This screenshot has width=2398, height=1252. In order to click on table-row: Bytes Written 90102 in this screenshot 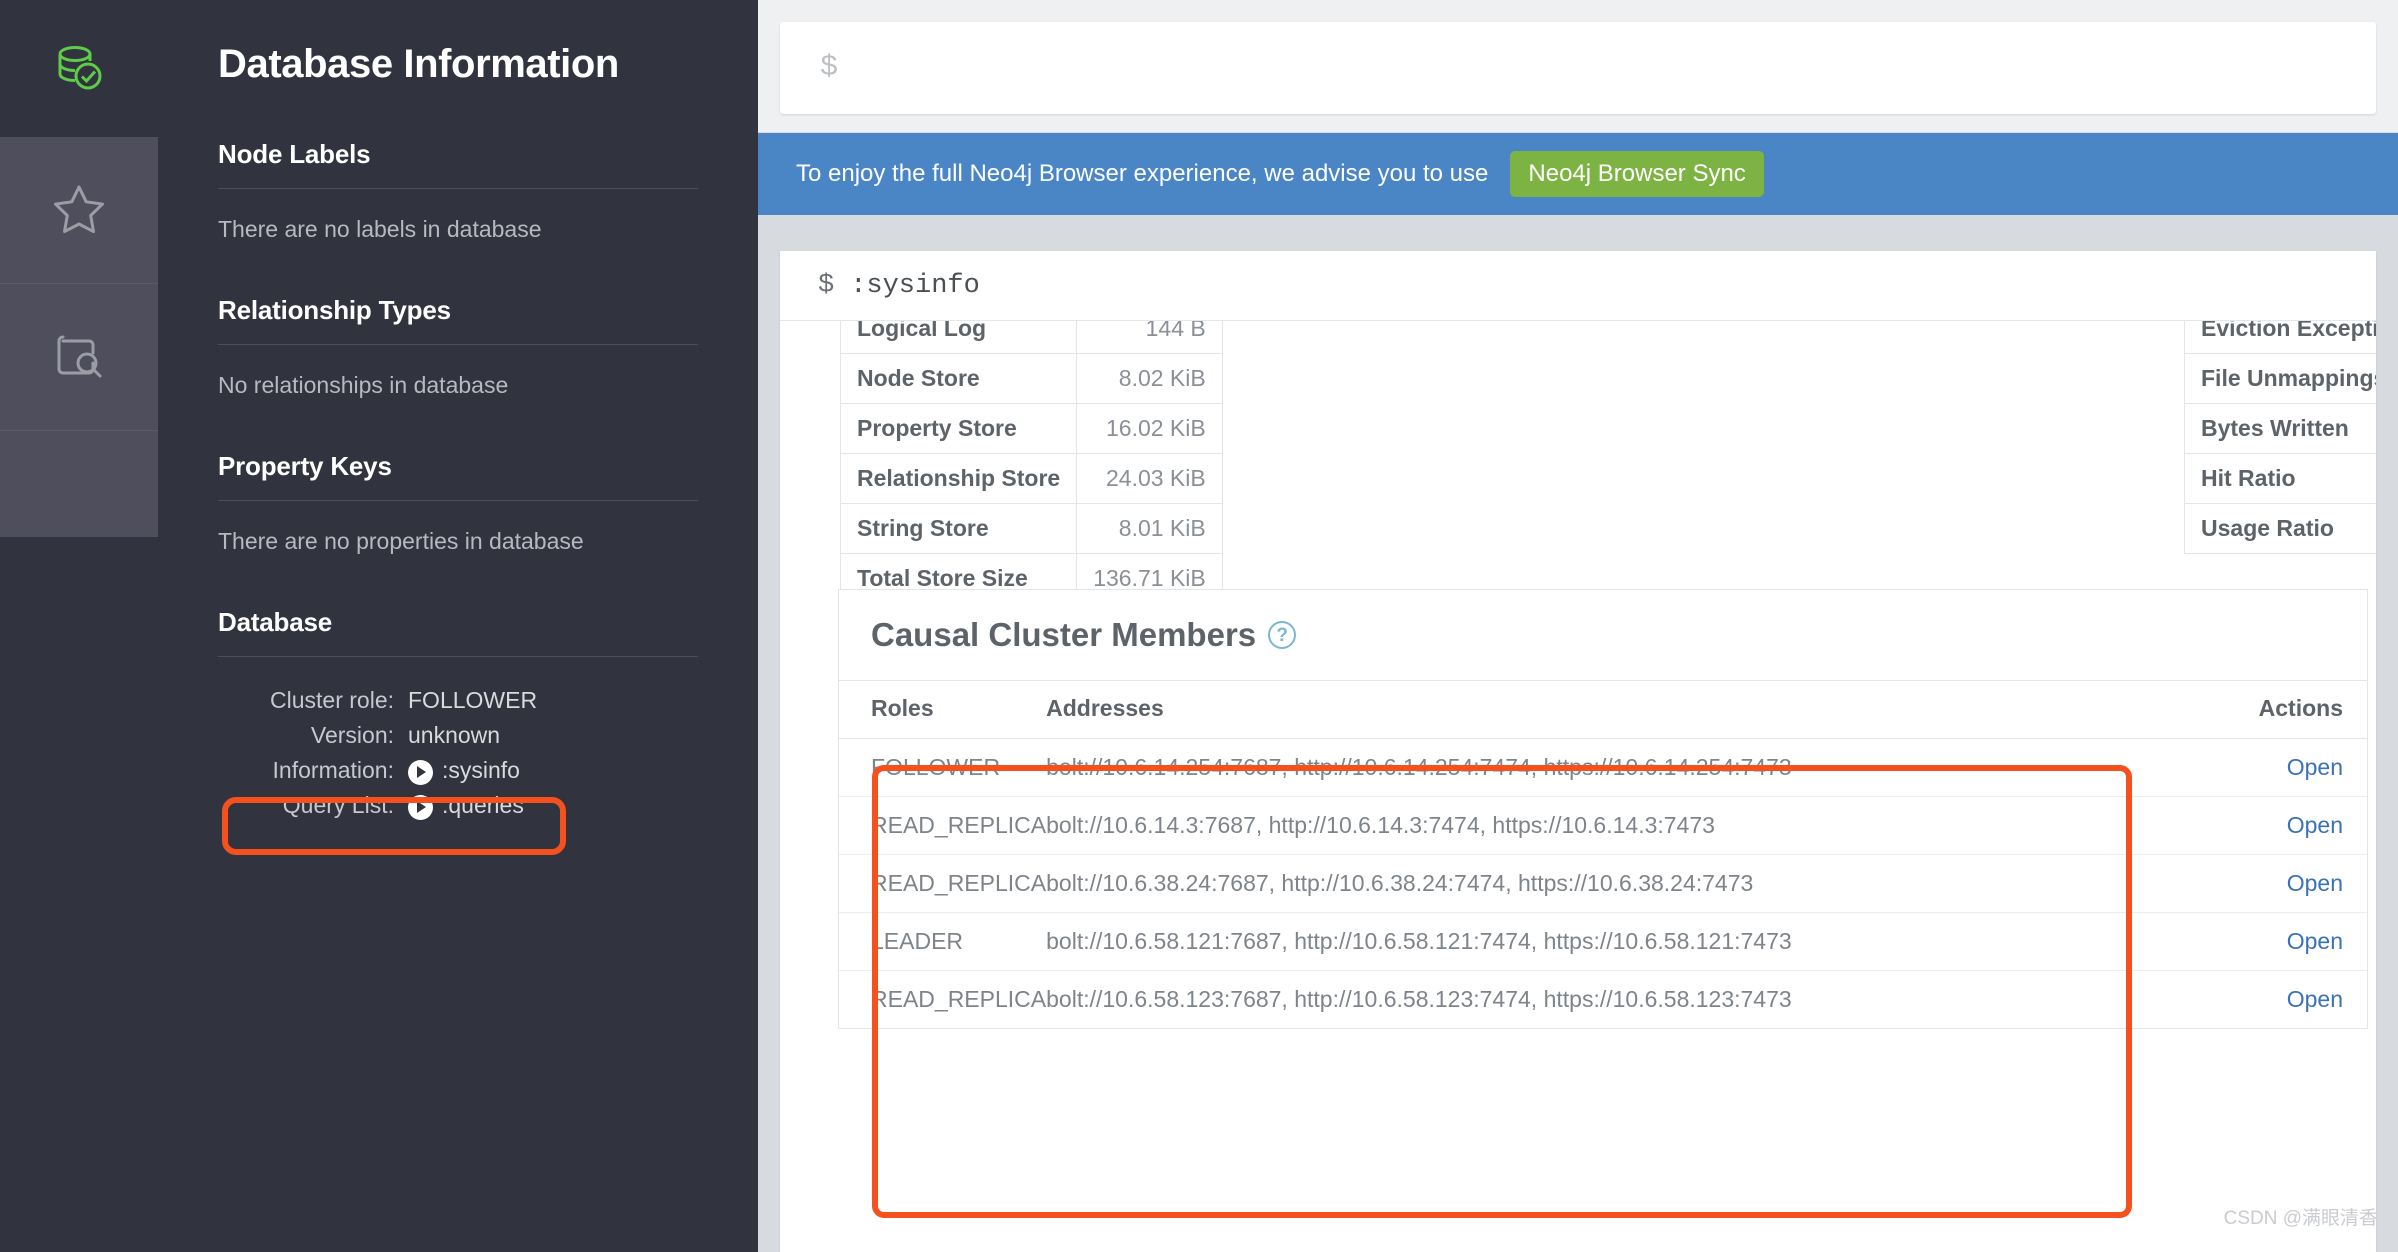, I will do `click(2280, 428)`.